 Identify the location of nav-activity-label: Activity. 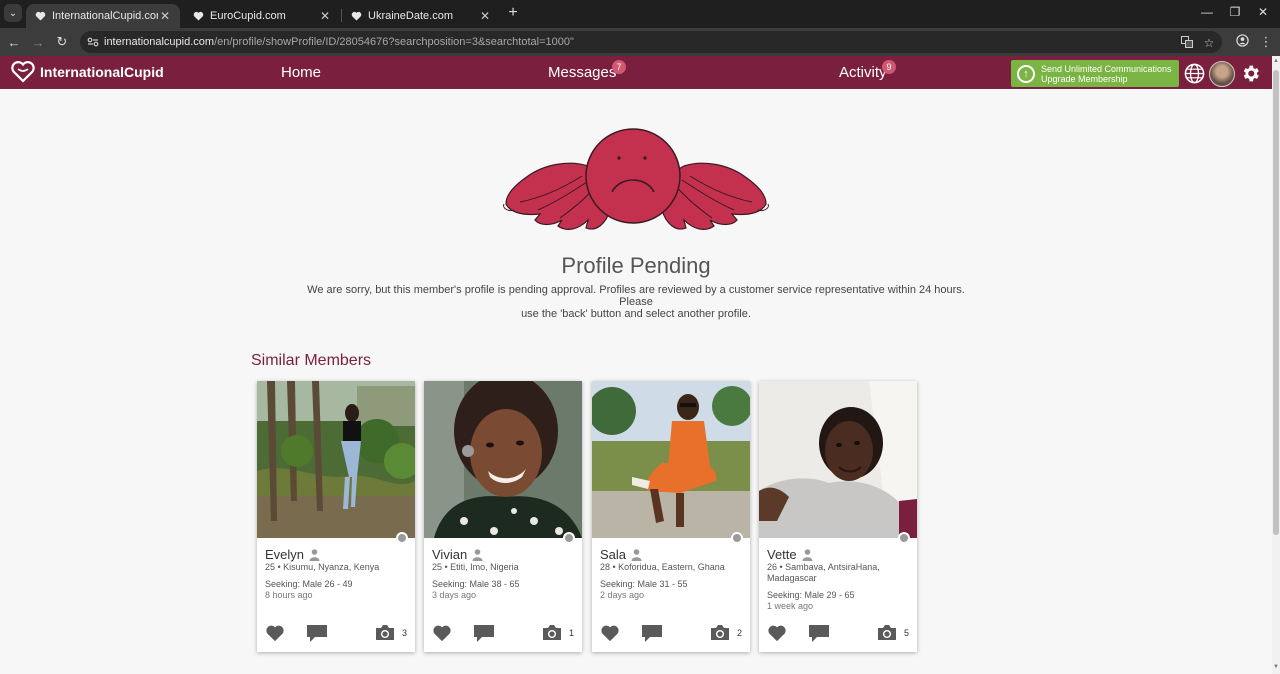
(863, 72).